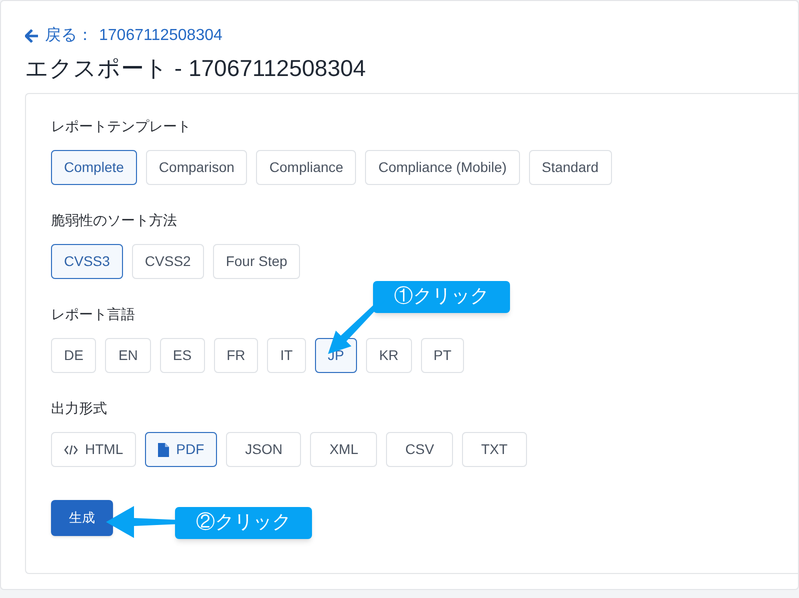 This screenshot has height=598, width=799. What do you see at coordinates (243, 523) in the screenshot?
I see `callout-label: ②クリック` at bounding box center [243, 523].